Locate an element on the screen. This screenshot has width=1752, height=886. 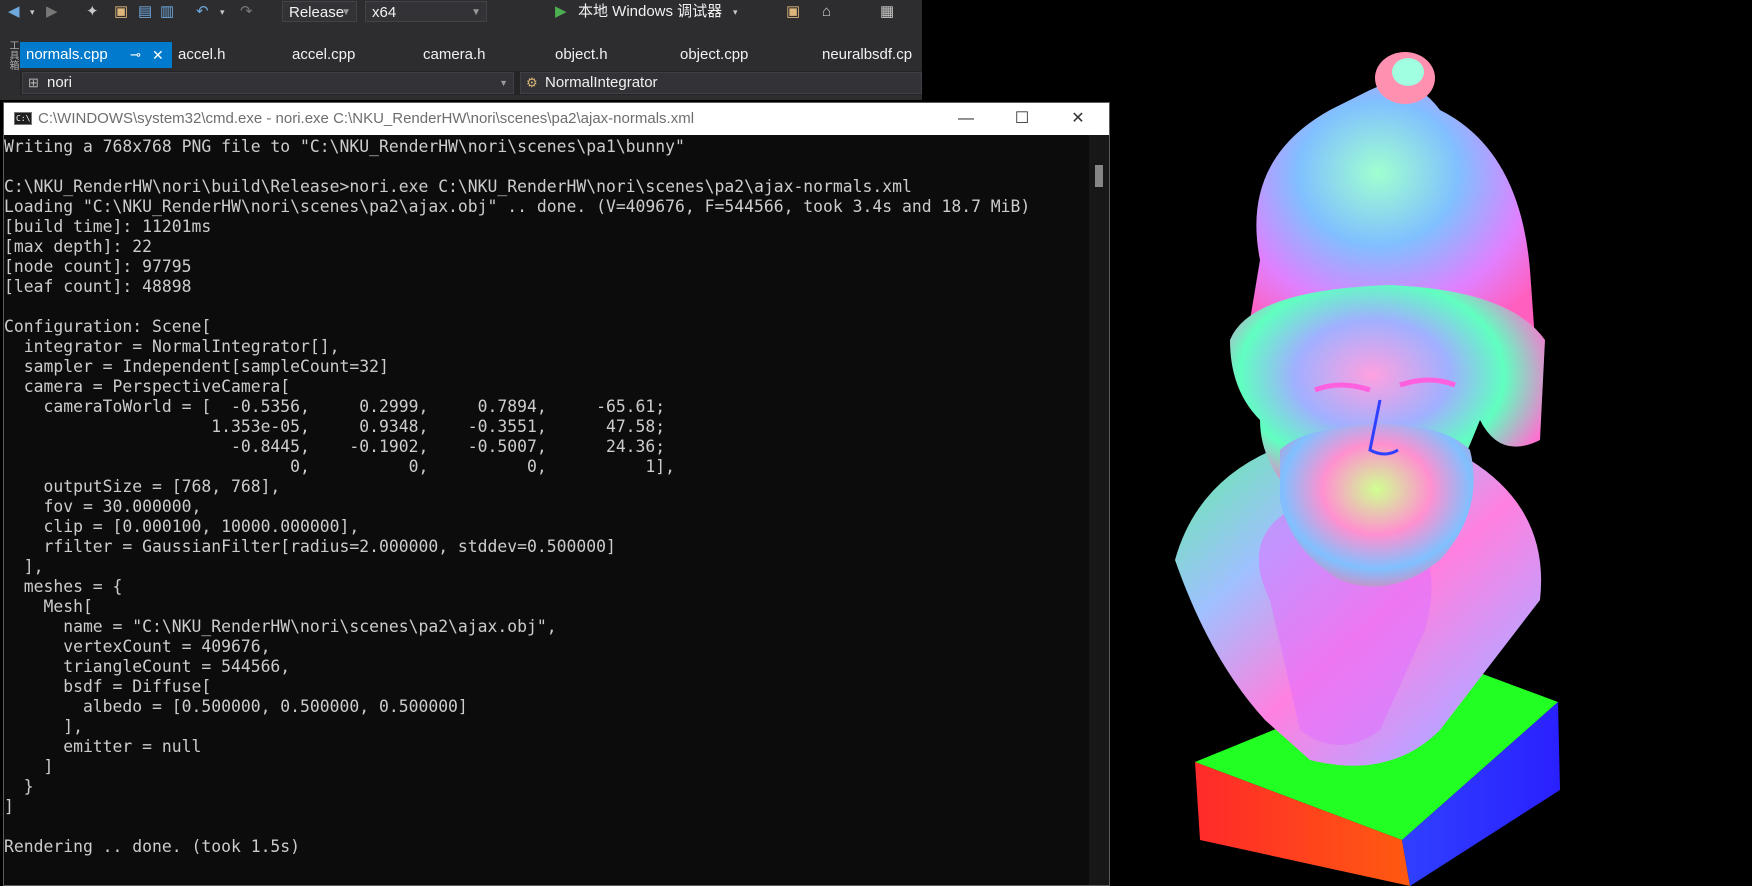
console-line: Rendering .. done. (took 1.5s) is located at coordinates (152, 846).